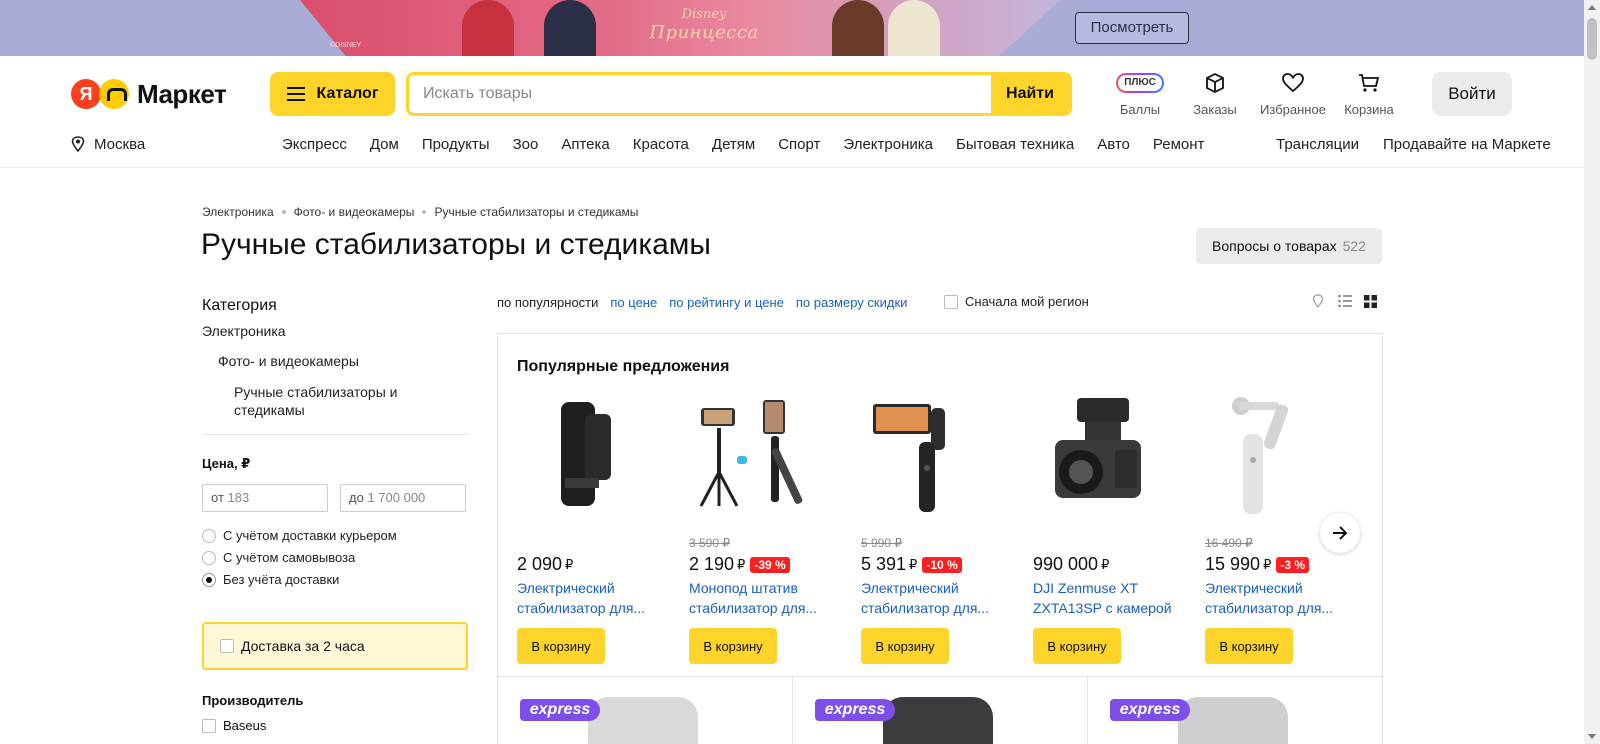  I want to click on product-price: 2 090 ₽, so click(545, 564).